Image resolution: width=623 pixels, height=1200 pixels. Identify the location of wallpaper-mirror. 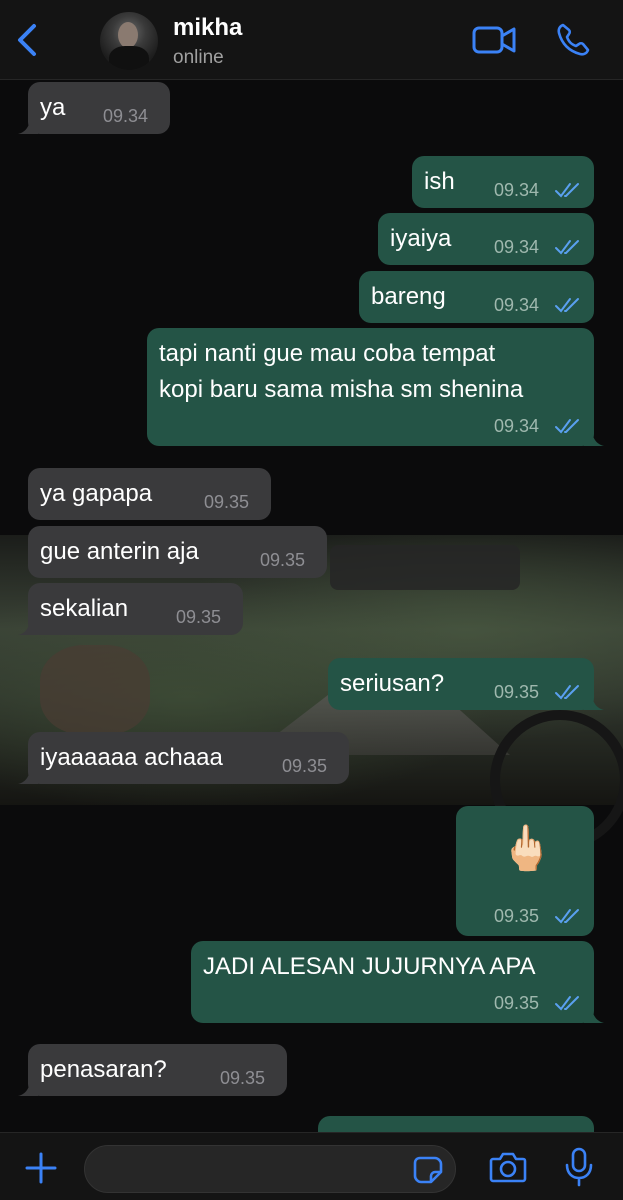
(425, 567).